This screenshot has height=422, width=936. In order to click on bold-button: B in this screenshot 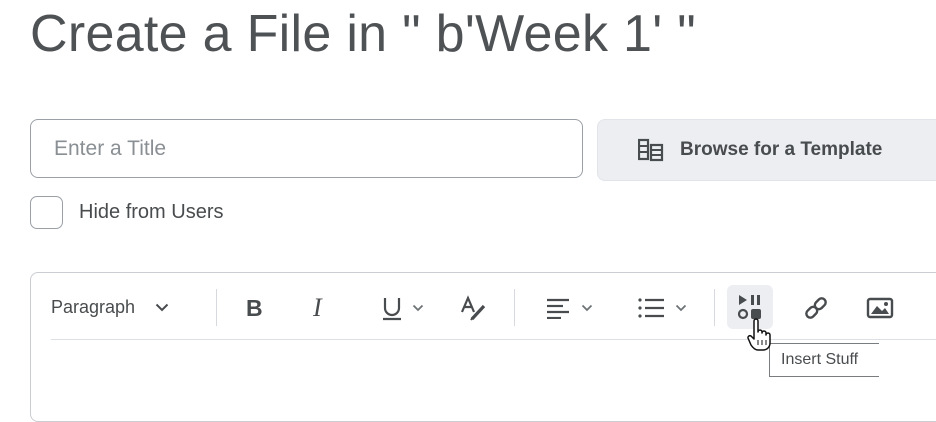, I will do `click(254, 307)`.